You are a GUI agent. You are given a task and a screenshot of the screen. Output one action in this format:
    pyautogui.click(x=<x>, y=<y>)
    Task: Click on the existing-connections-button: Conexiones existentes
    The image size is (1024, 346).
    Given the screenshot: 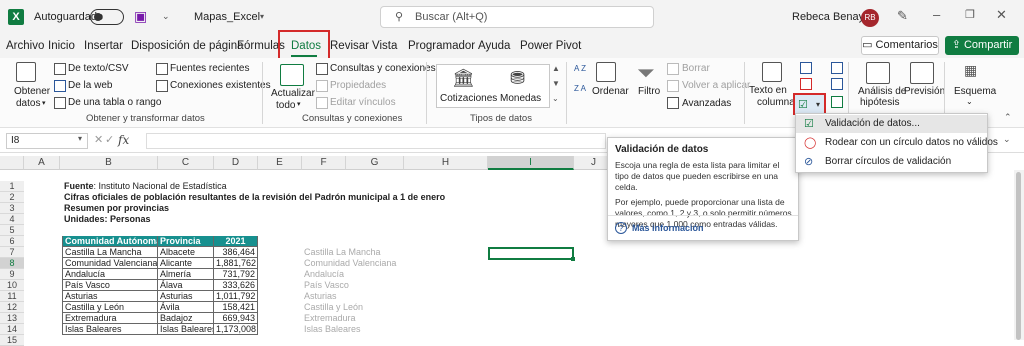 What is the action you would take?
    pyautogui.click(x=220, y=85)
    